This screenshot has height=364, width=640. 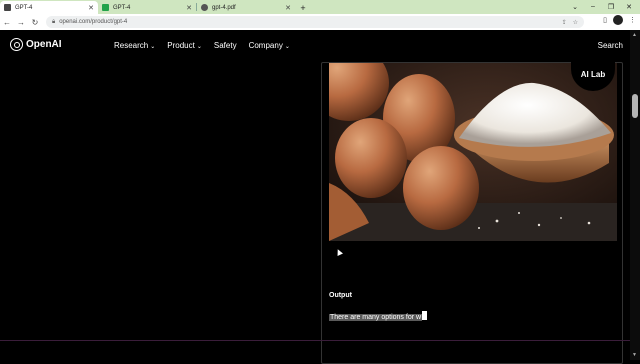 What do you see at coordinates (425, 315) in the screenshot?
I see `text-cursor` at bounding box center [425, 315].